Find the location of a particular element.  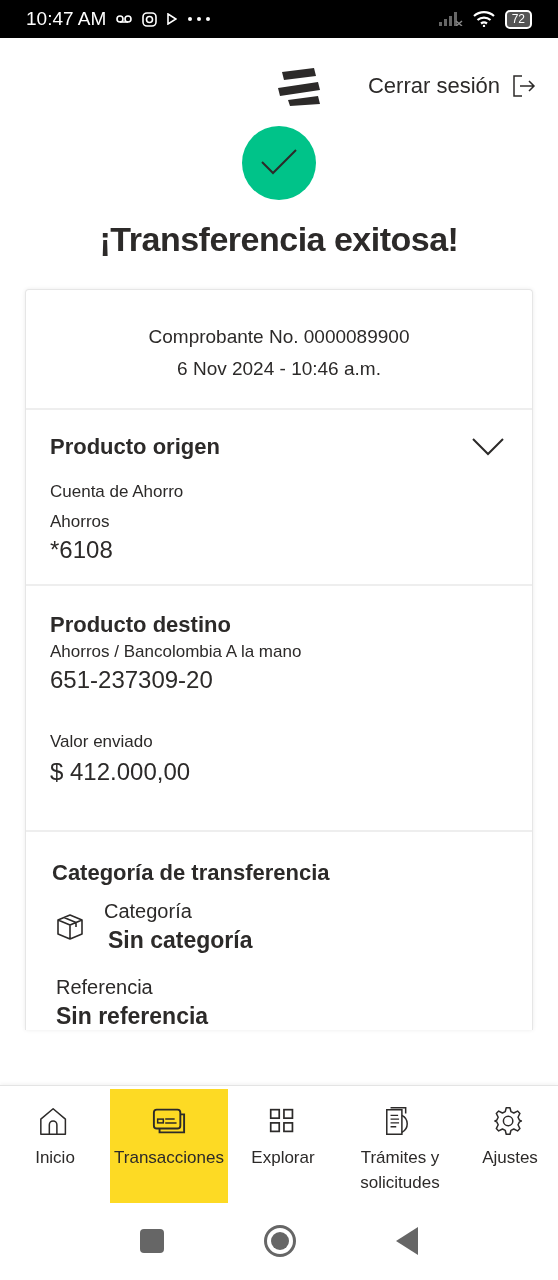

amount-value: $ 412.000,00 is located at coordinates (121, 772).